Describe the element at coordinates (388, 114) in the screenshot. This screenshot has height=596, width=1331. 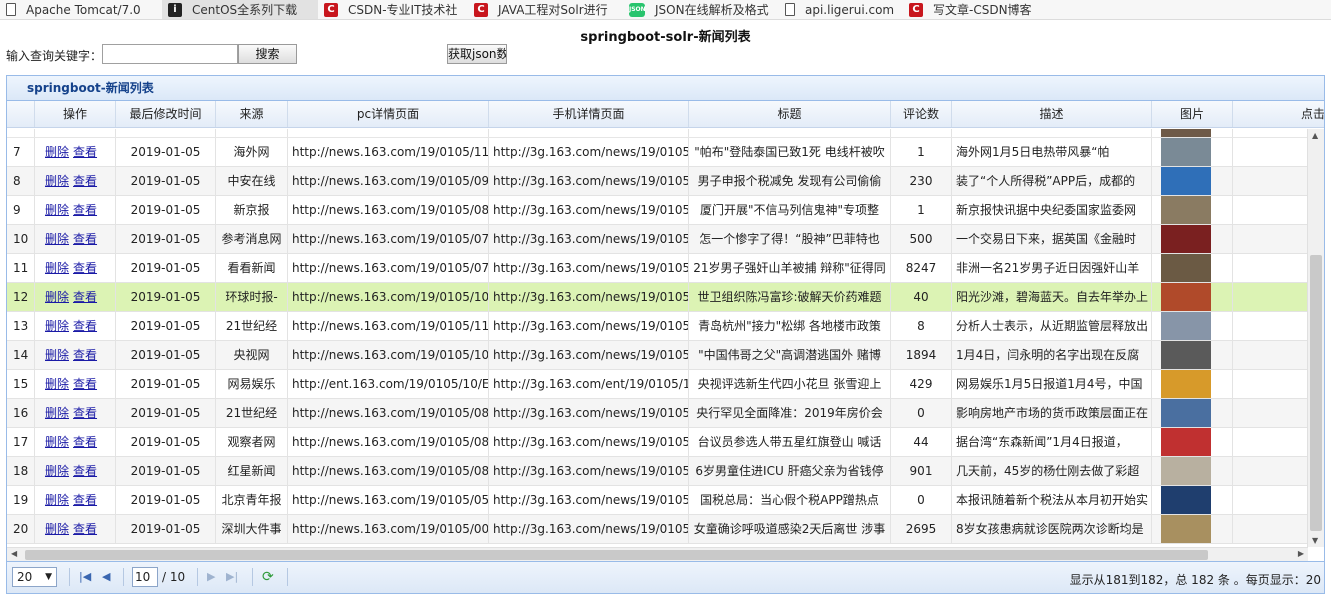
I see `col-pc-url: pc详情页面` at that location.